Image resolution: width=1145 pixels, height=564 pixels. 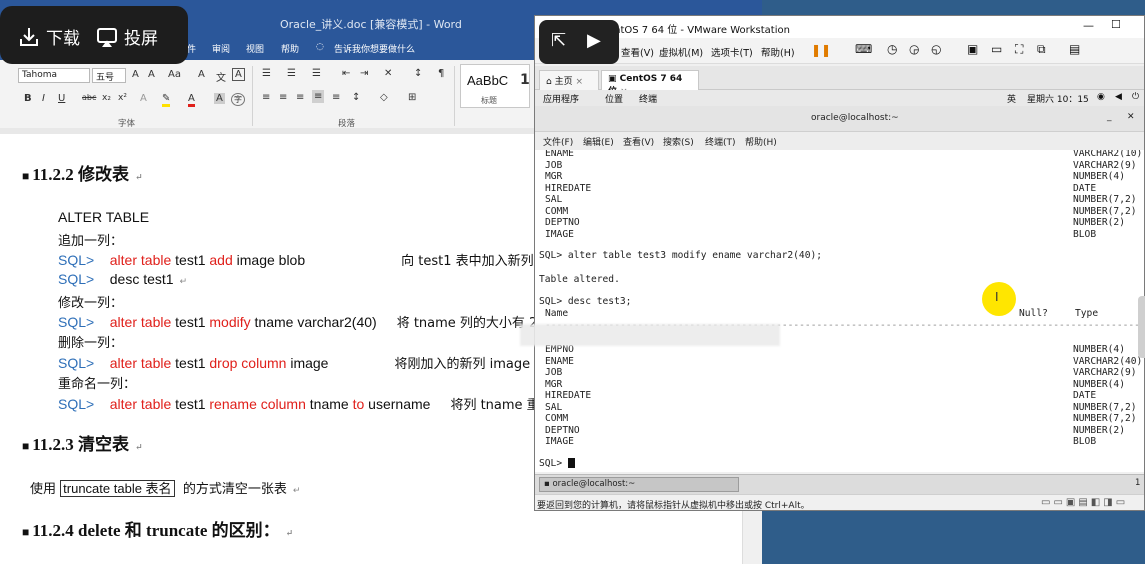 I want to click on sidebar-toggle-icon: ▣, so click(x=972, y=49).